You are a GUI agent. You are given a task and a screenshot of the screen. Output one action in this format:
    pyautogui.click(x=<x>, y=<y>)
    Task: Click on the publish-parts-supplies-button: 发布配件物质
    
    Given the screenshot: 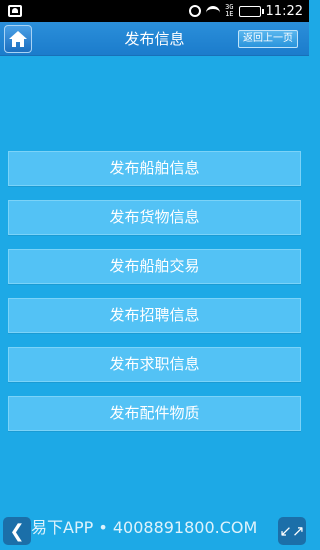 What is the action you would take?
    pyautogui.click(x=154, y=413)
    